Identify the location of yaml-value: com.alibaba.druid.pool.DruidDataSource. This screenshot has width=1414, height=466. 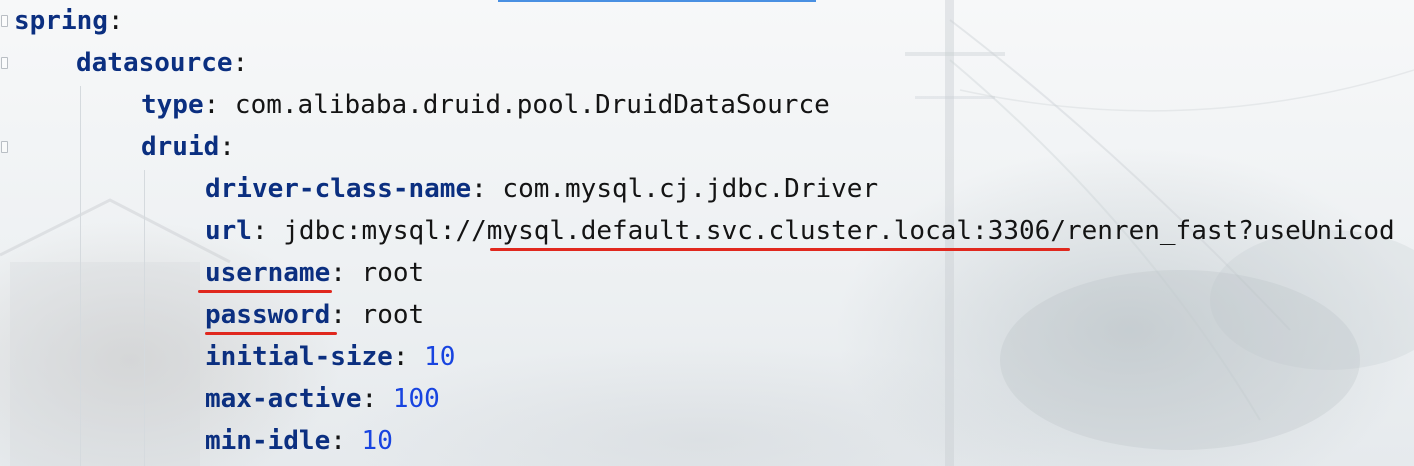
(524, 105).